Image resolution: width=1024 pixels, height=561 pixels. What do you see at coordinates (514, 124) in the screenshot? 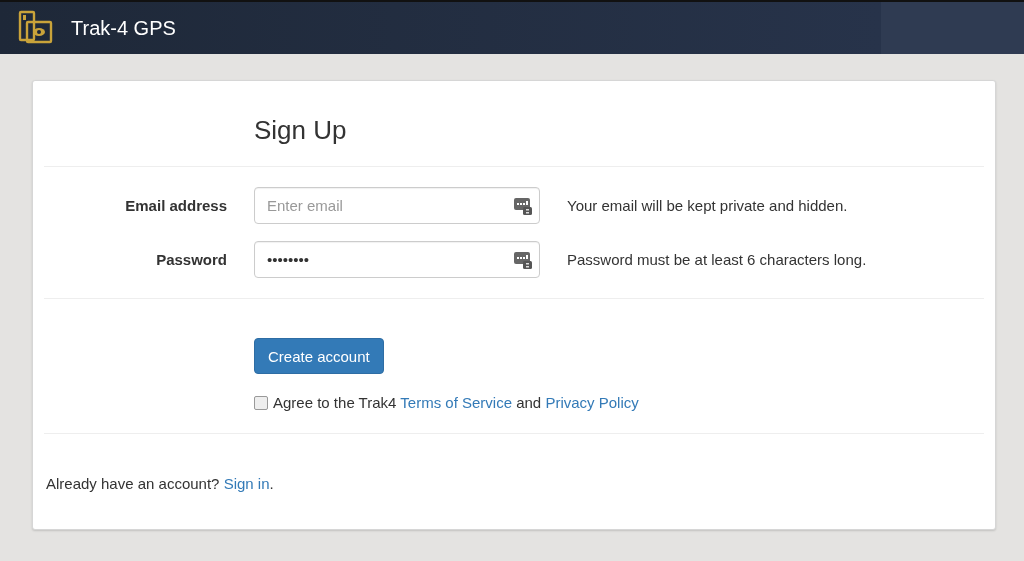
I see `form-title: Sign Up` at bounding box center [514, 124].